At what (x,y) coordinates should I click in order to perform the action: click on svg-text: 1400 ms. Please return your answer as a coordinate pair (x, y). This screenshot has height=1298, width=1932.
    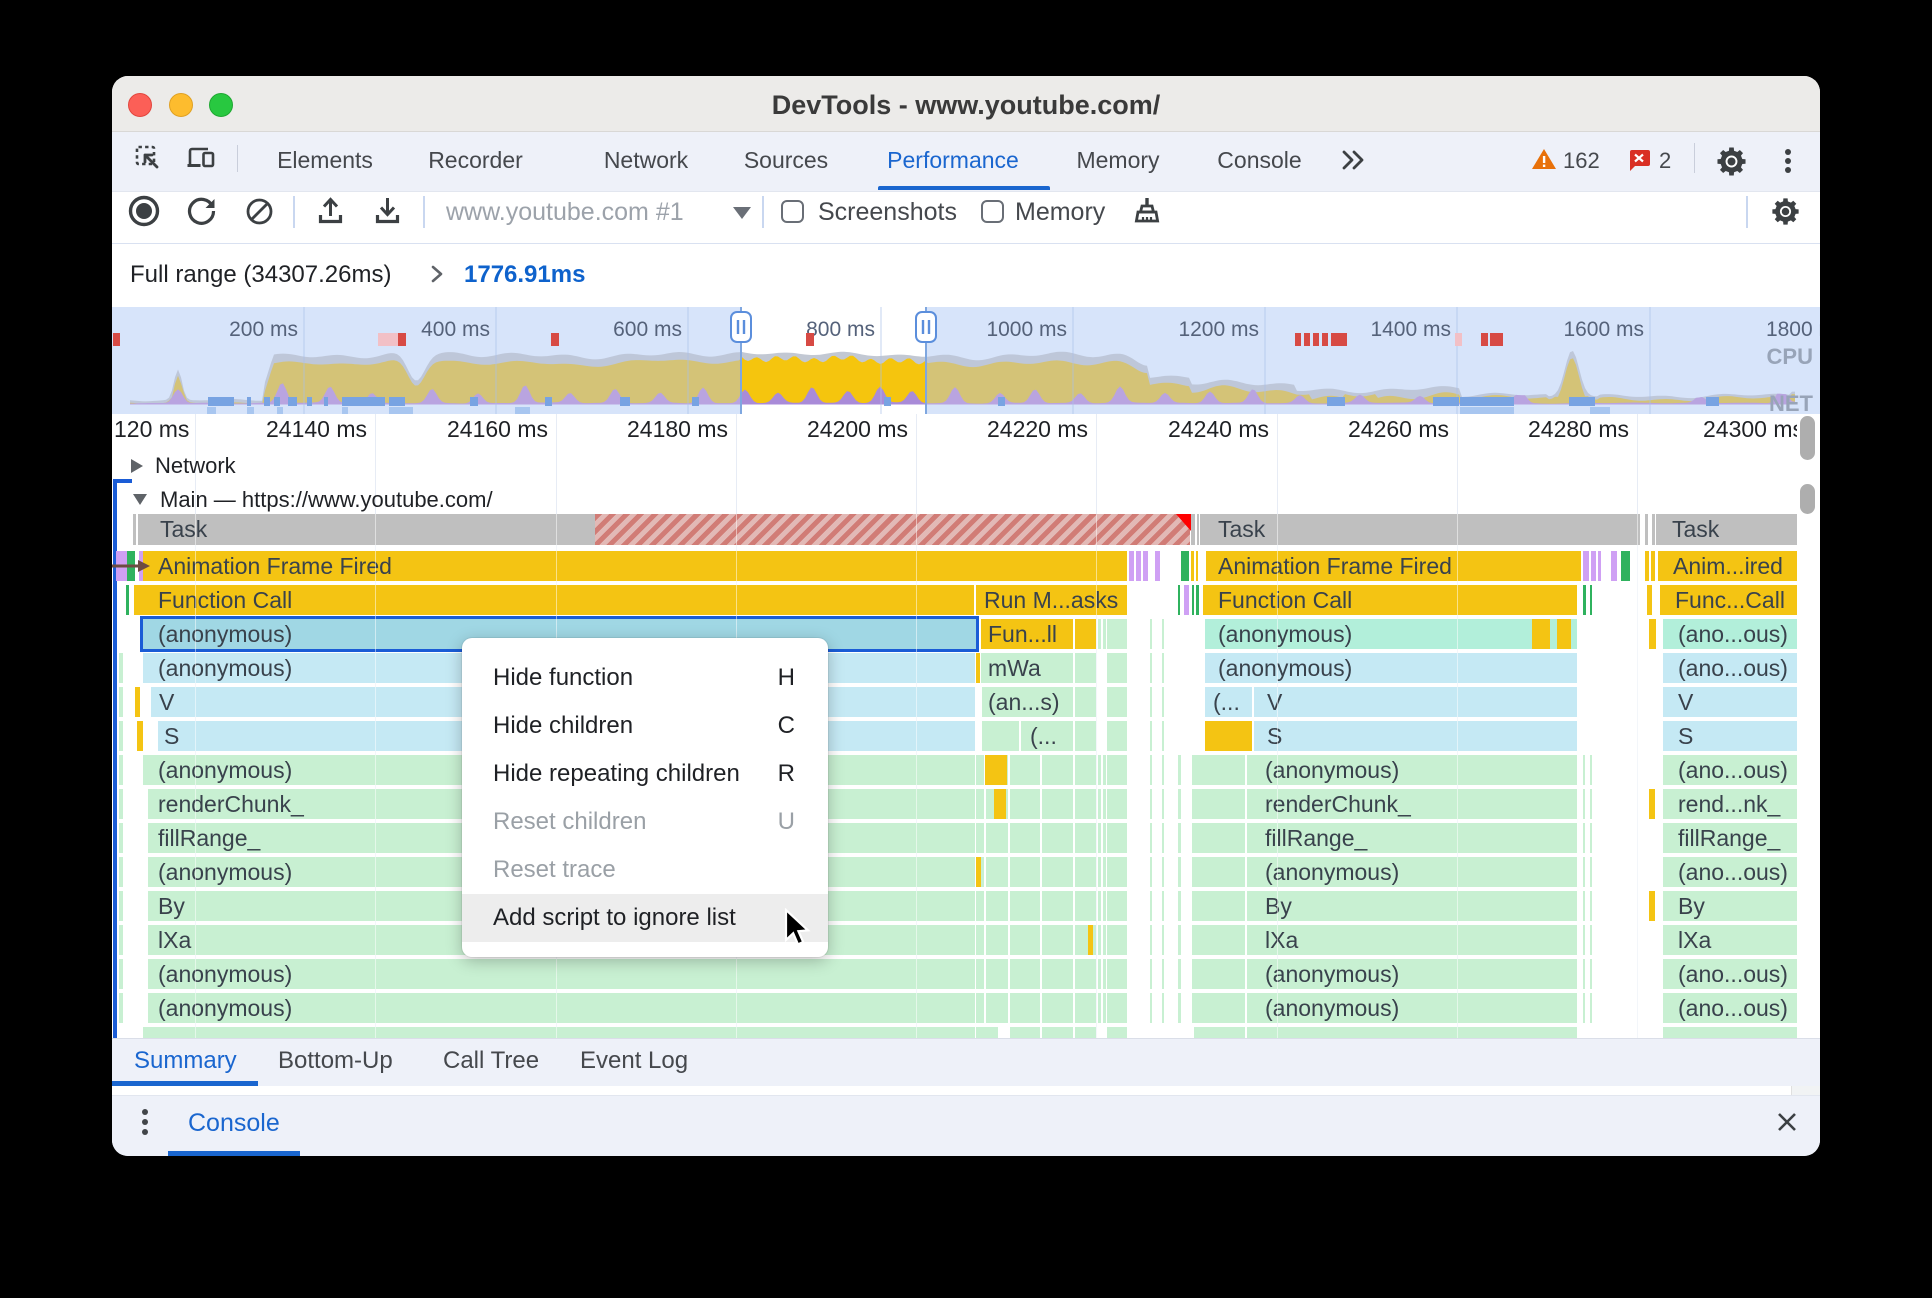
    Looking at the image, I should click on (1410, 329).